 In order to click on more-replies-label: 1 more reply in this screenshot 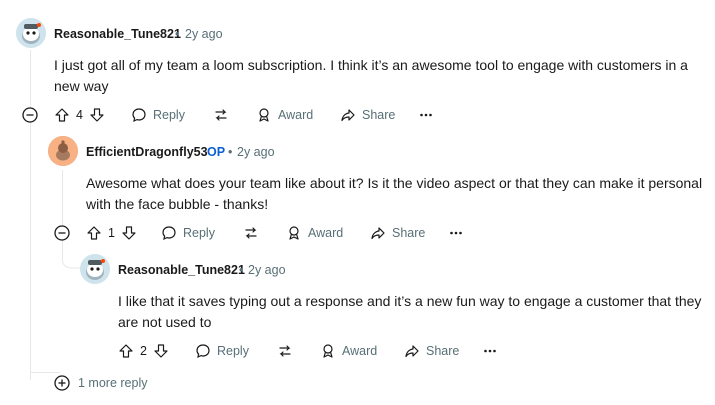, I will do `click(113, 383)`.